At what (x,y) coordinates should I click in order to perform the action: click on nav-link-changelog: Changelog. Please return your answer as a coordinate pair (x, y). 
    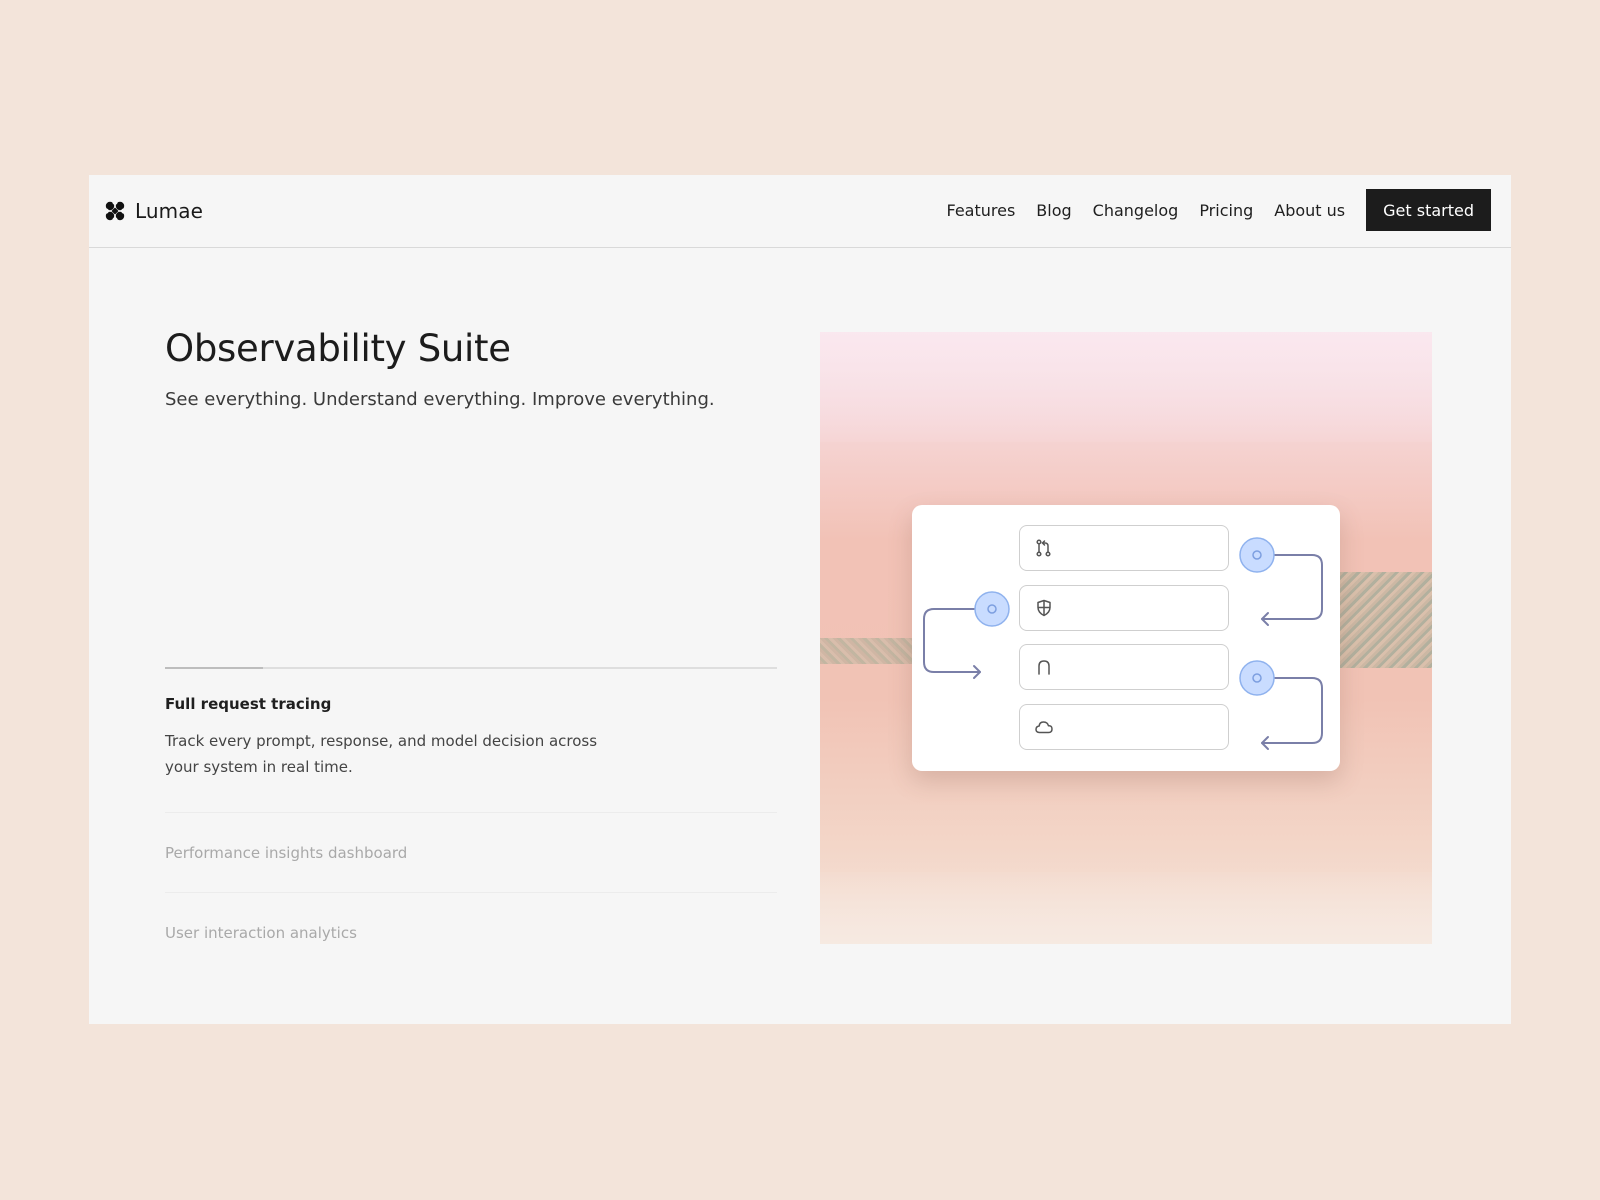
    Looking at the image, I should click on (1136, 210).